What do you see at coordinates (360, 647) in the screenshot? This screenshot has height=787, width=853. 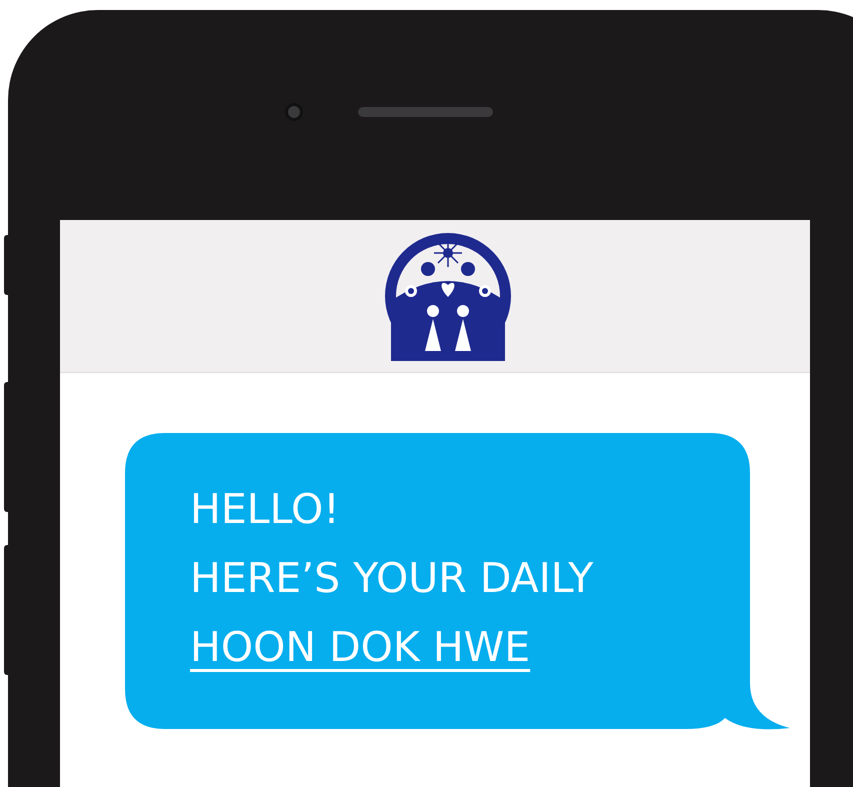 I see `message-link: HOON DOK HWE` at bounding box center [360, 647].